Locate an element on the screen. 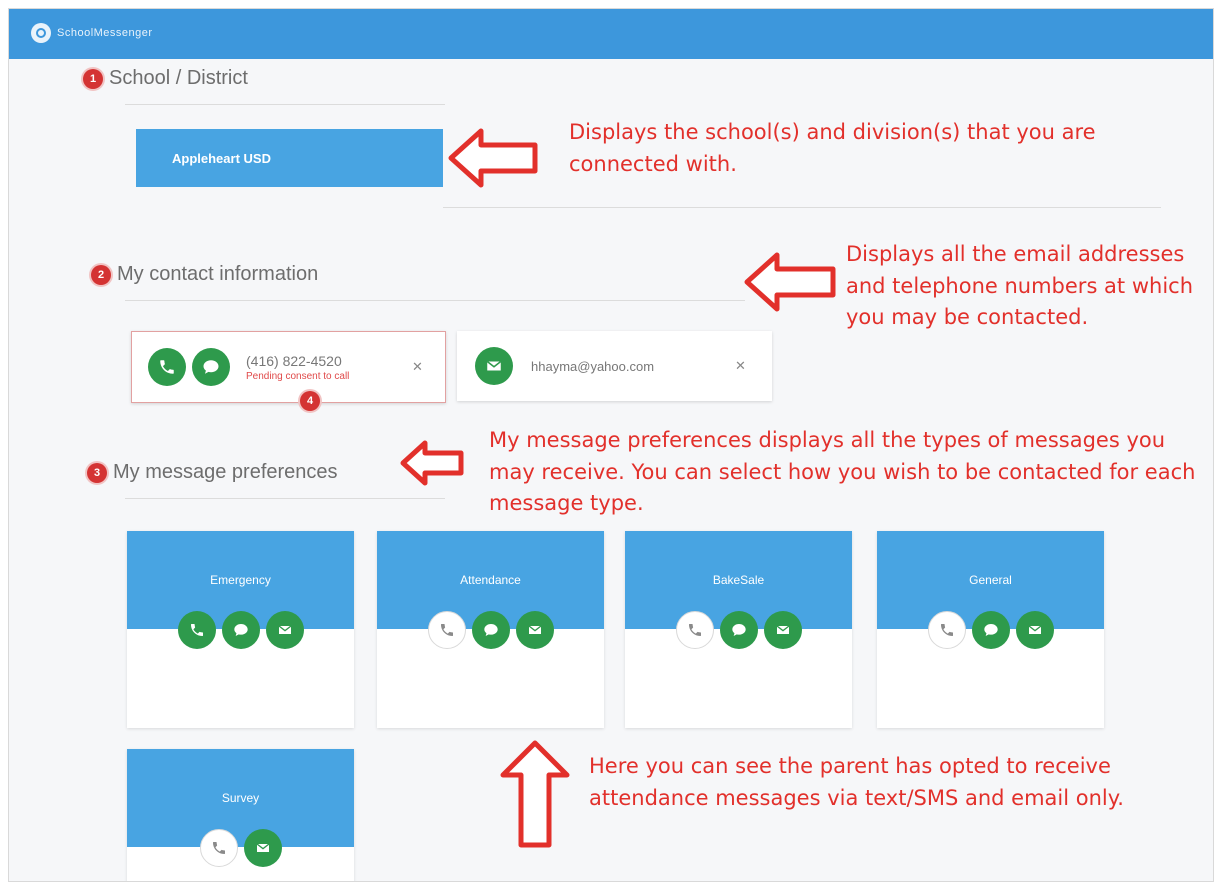 The image size is (1217, 883). step-2-badge: 2 is located at coordinates (101, 274).